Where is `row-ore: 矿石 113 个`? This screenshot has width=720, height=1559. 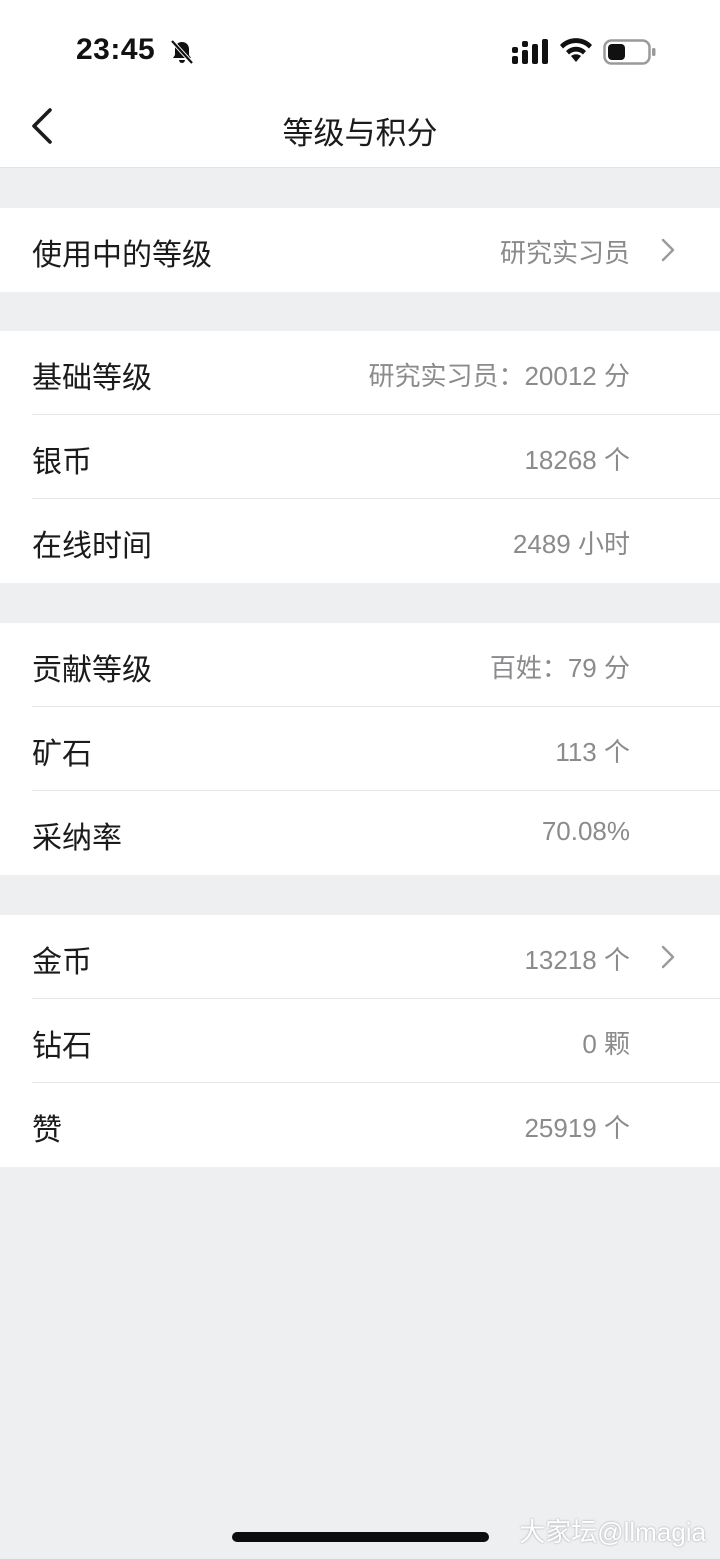 row-ore: 矿石 113 个 is located at coordinates (360, 749).